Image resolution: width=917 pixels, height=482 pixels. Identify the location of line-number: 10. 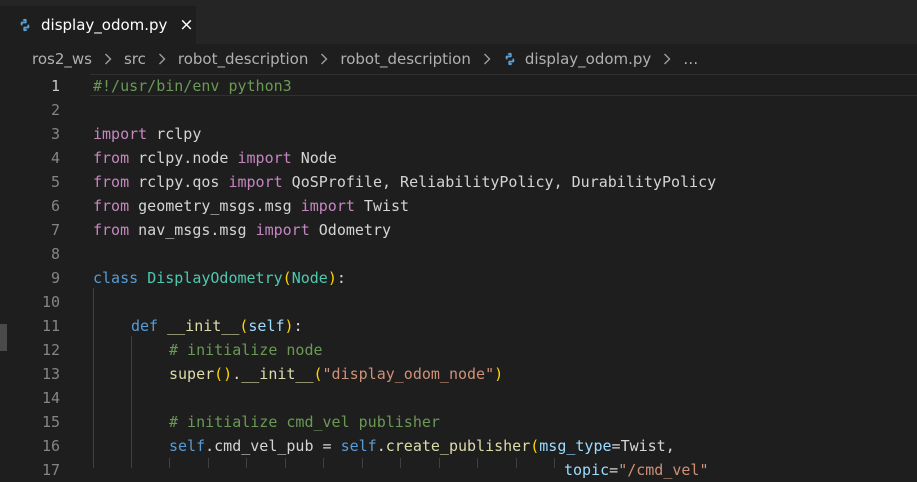
(50, 302).